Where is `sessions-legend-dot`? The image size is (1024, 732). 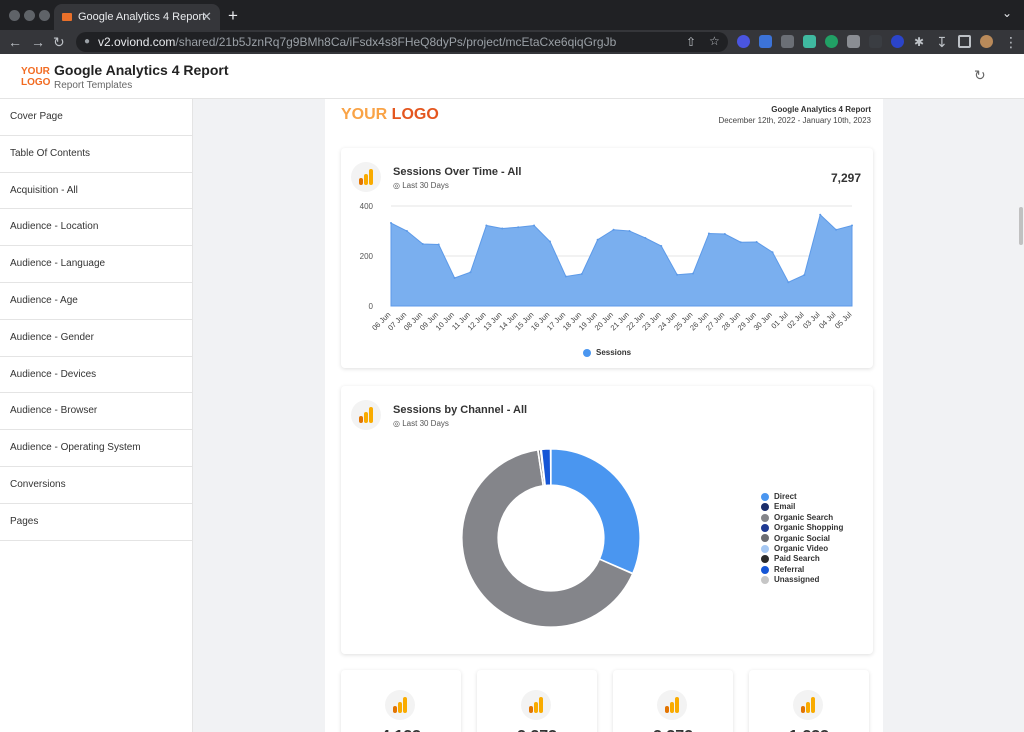
sessions-legend-dot is located at coordinates (587, 352).